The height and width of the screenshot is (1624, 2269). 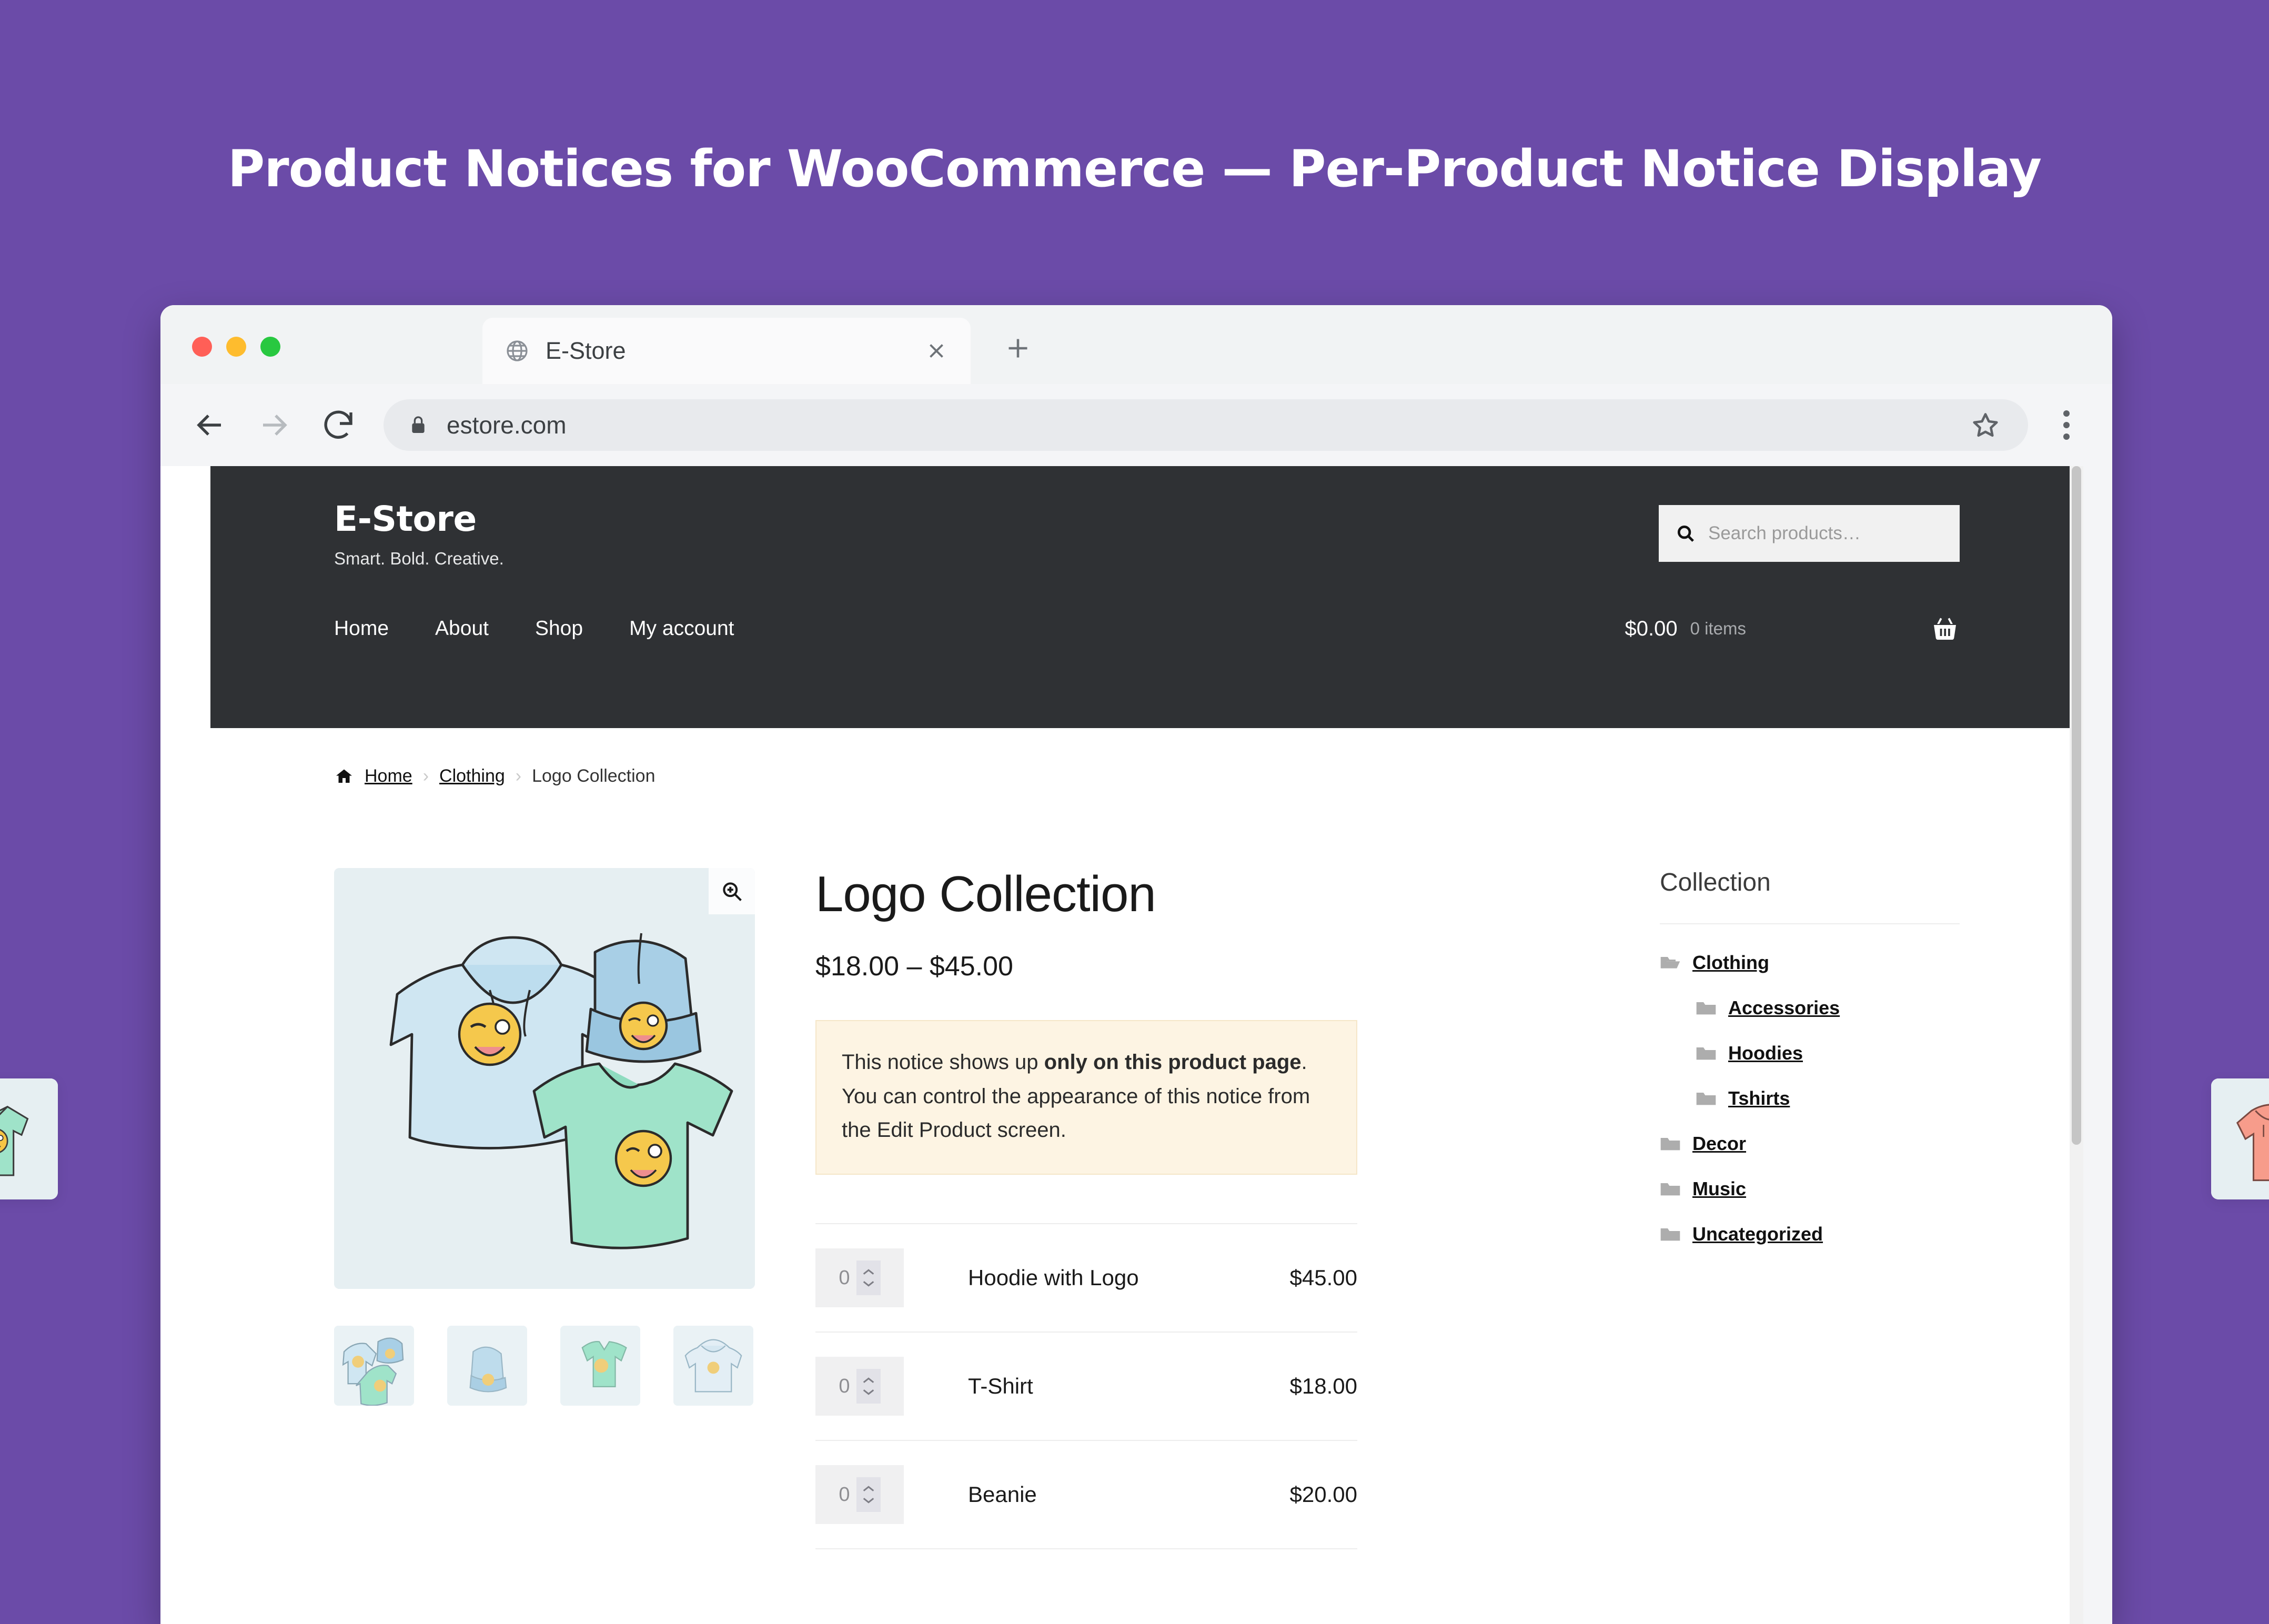 What do you see at coordinates (462, 628) in the screenshot?
I see `nav-item-about: About` at bounding box center [462, 628].